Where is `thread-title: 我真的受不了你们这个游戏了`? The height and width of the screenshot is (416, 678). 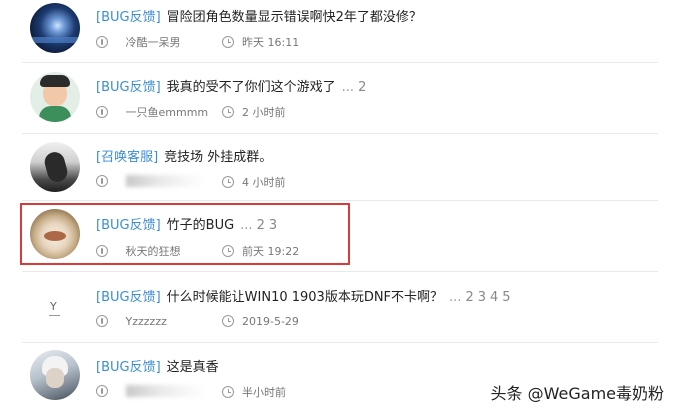
thread-title: 我真的受不了你们这个游戏了 is located at coordinates (251, 87).